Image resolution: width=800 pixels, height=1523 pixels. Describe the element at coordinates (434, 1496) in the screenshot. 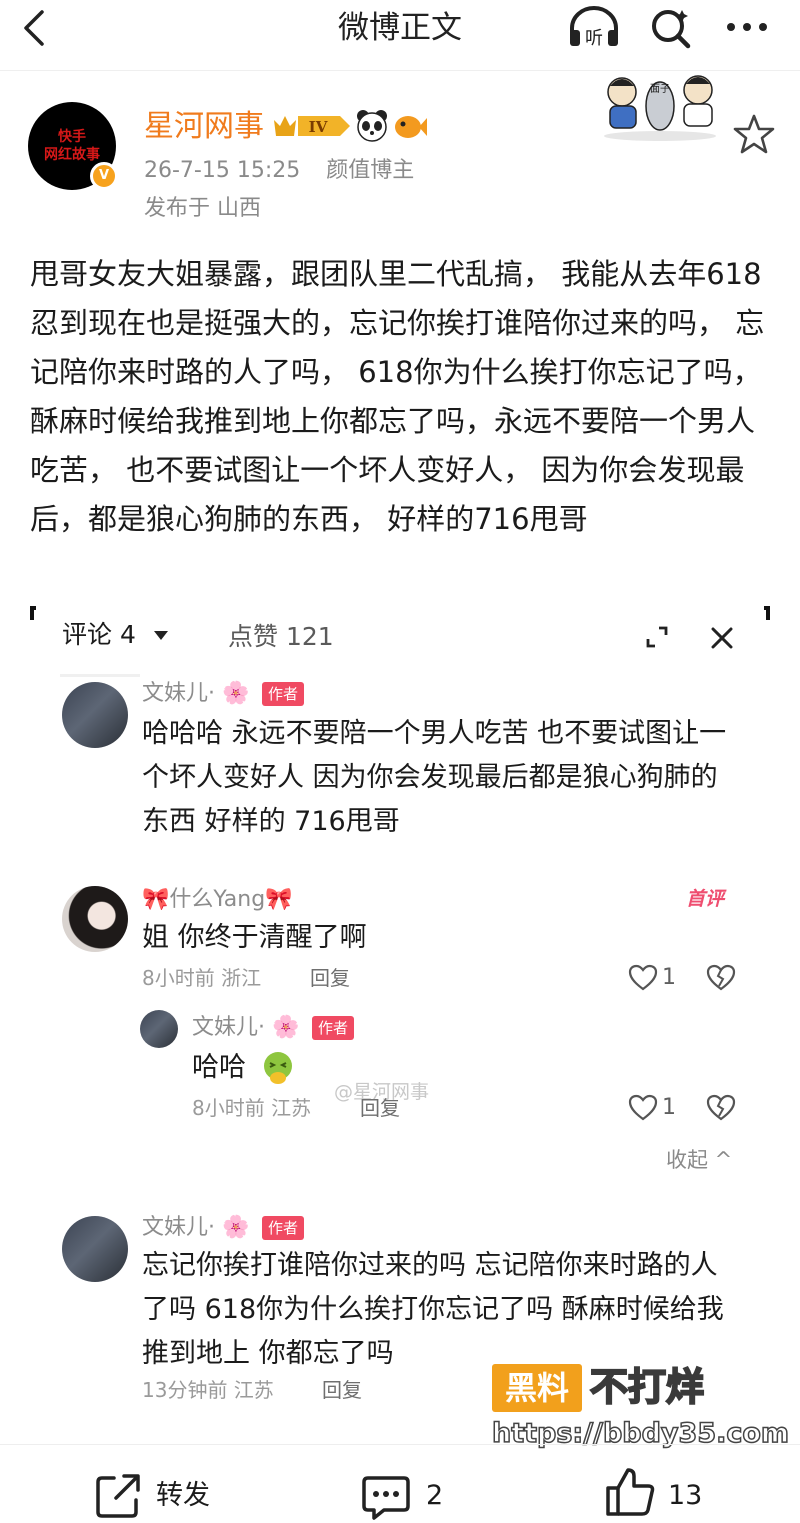

I see `comment-count: 2` at that location.